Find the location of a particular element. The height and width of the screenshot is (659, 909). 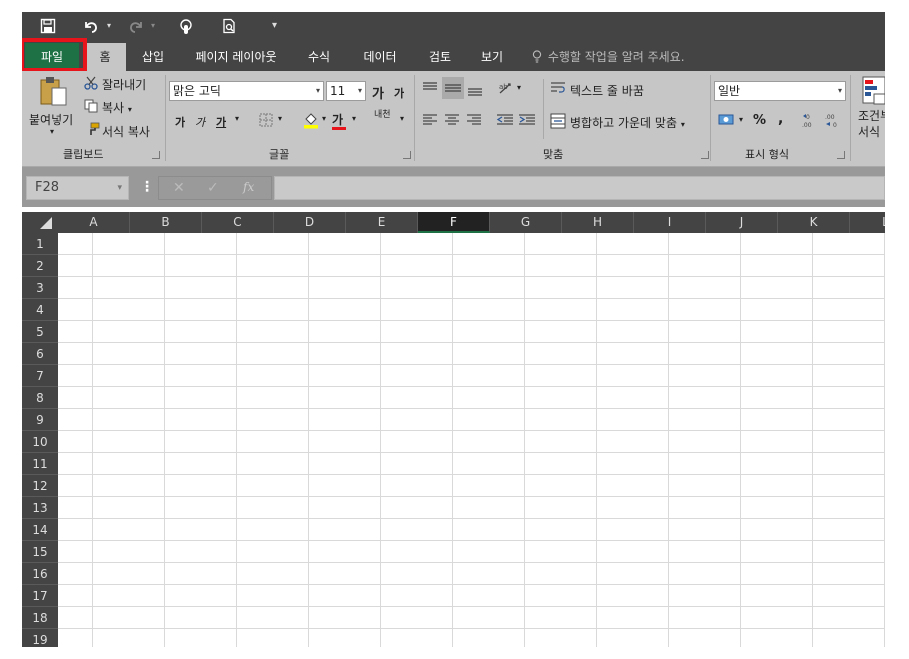

align-middle-icon is located at coordinates (453, 88).